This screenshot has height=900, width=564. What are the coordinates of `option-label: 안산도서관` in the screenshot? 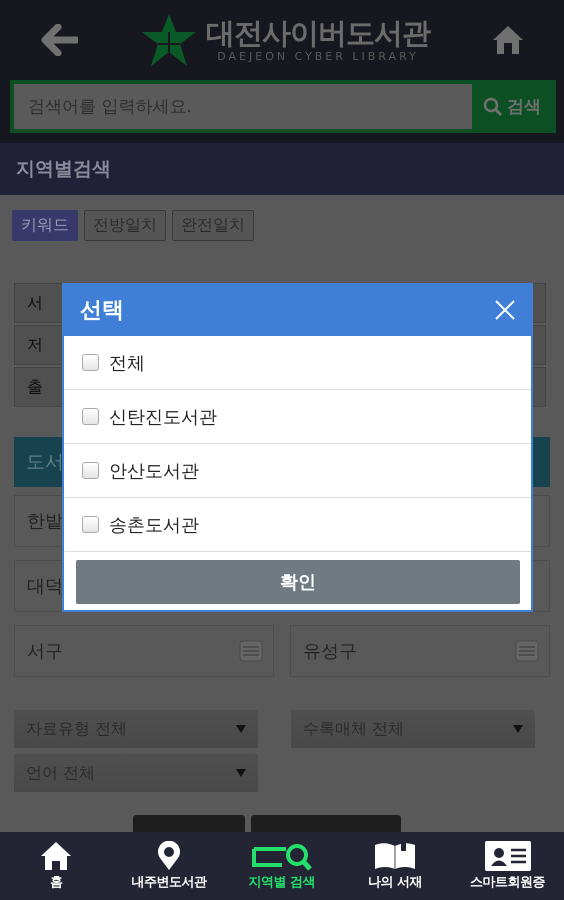 It's located at (154, 470).